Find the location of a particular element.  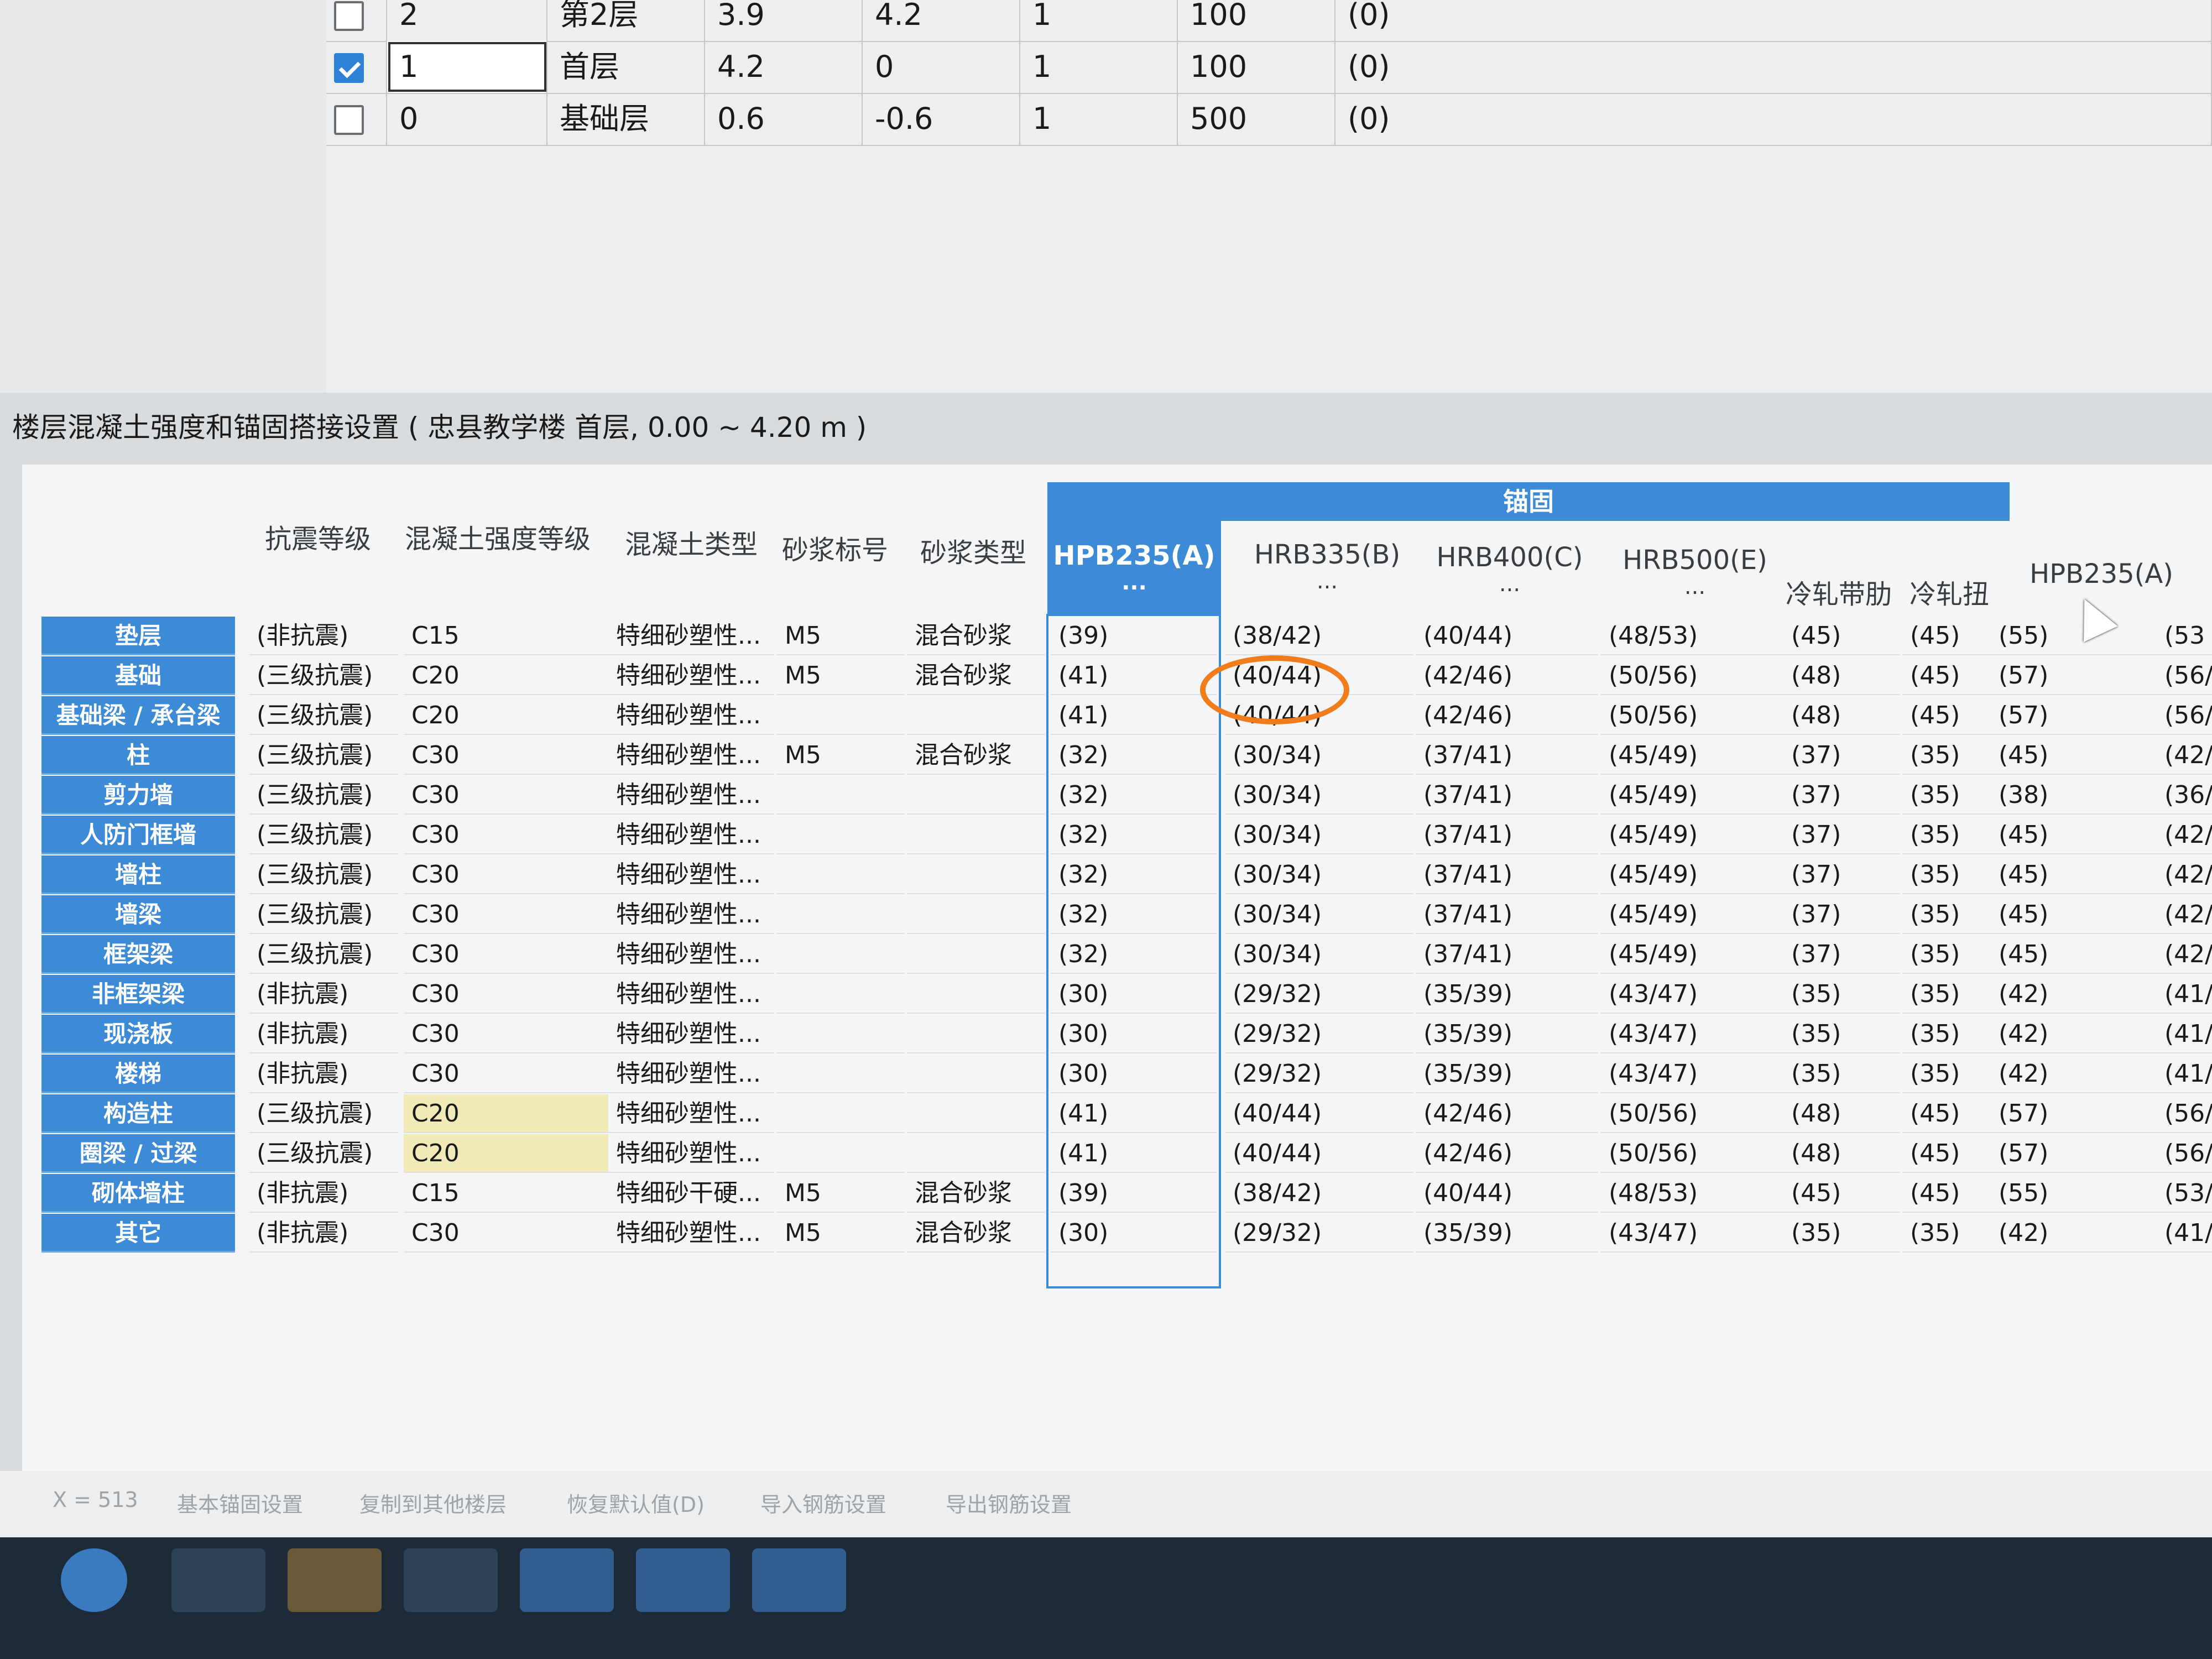

import-rebar-settings-button: 导入钢筋设置 is located at coordinates (823, 1503).